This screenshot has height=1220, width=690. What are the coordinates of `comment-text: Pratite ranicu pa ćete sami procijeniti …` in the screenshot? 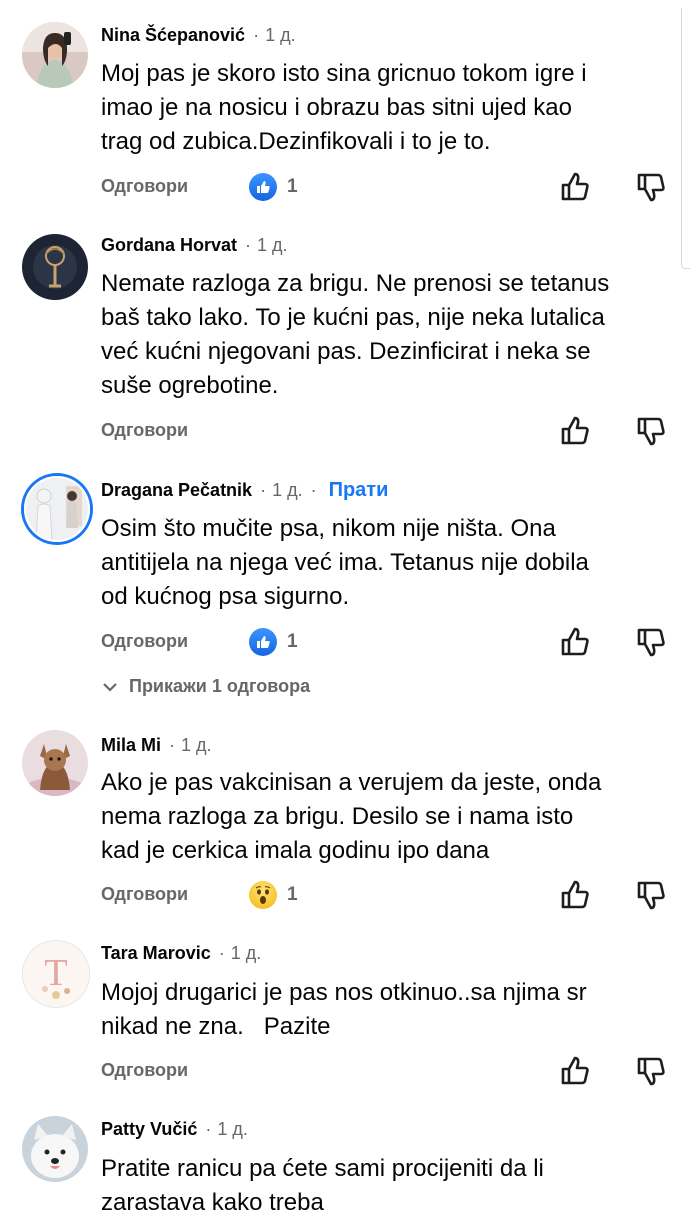 It's located at (386, 1186).